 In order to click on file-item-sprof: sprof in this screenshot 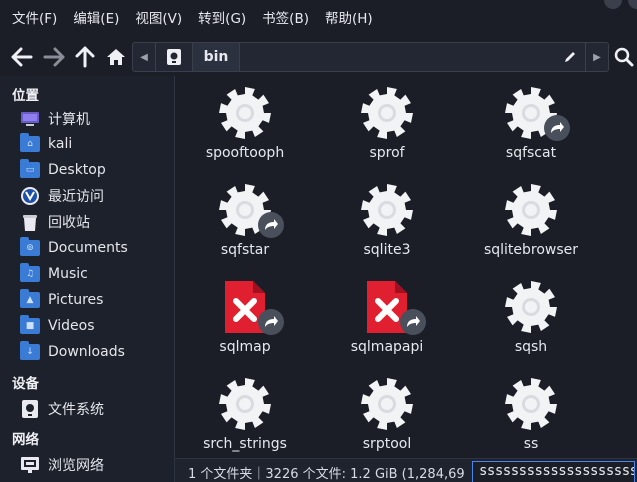, I will do `click(387, 133)`.